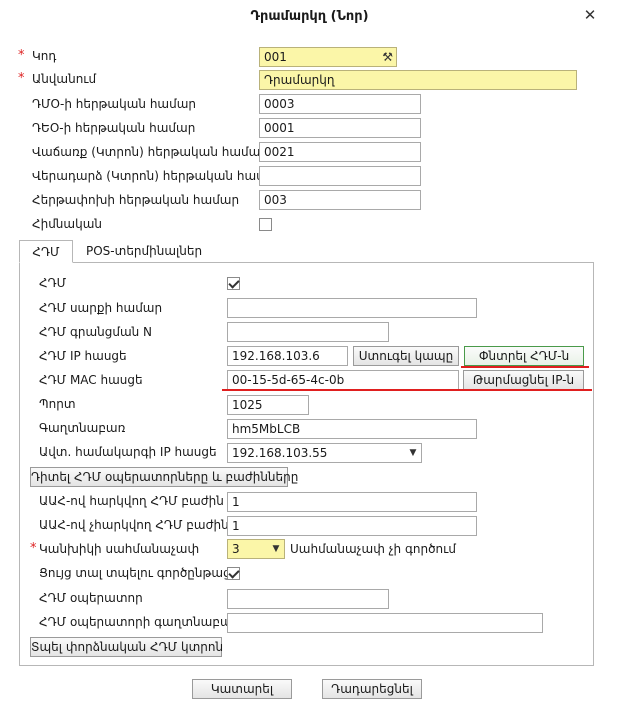  I want to click on settlement-serial-input: 003, so click(340, 200).